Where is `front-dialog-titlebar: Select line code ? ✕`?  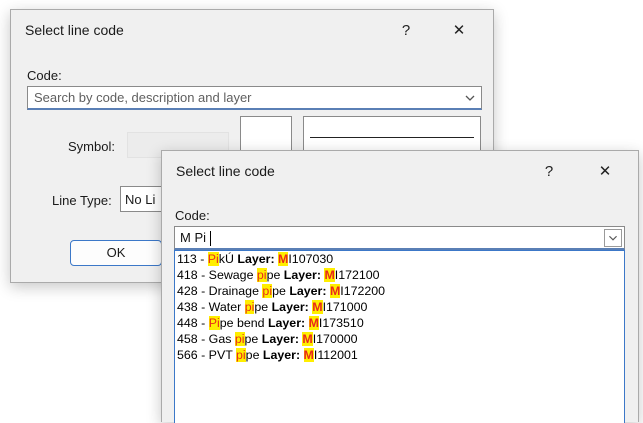
front-dialog-titlebar: Select line code ? ✕ is located at coordinates (400, 172).